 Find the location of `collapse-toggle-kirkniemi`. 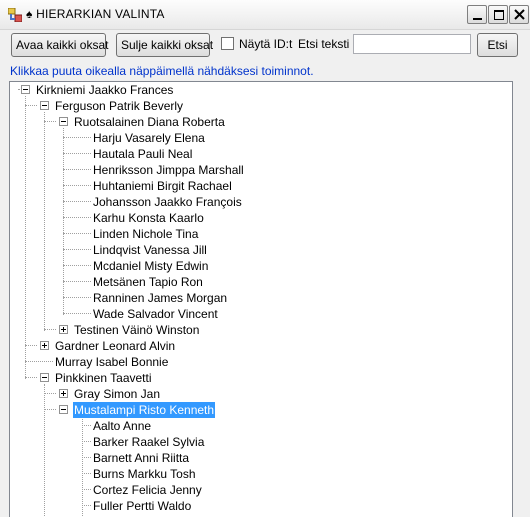

collapse-toggle-kirkniemi is located at coordinates (25, 89).